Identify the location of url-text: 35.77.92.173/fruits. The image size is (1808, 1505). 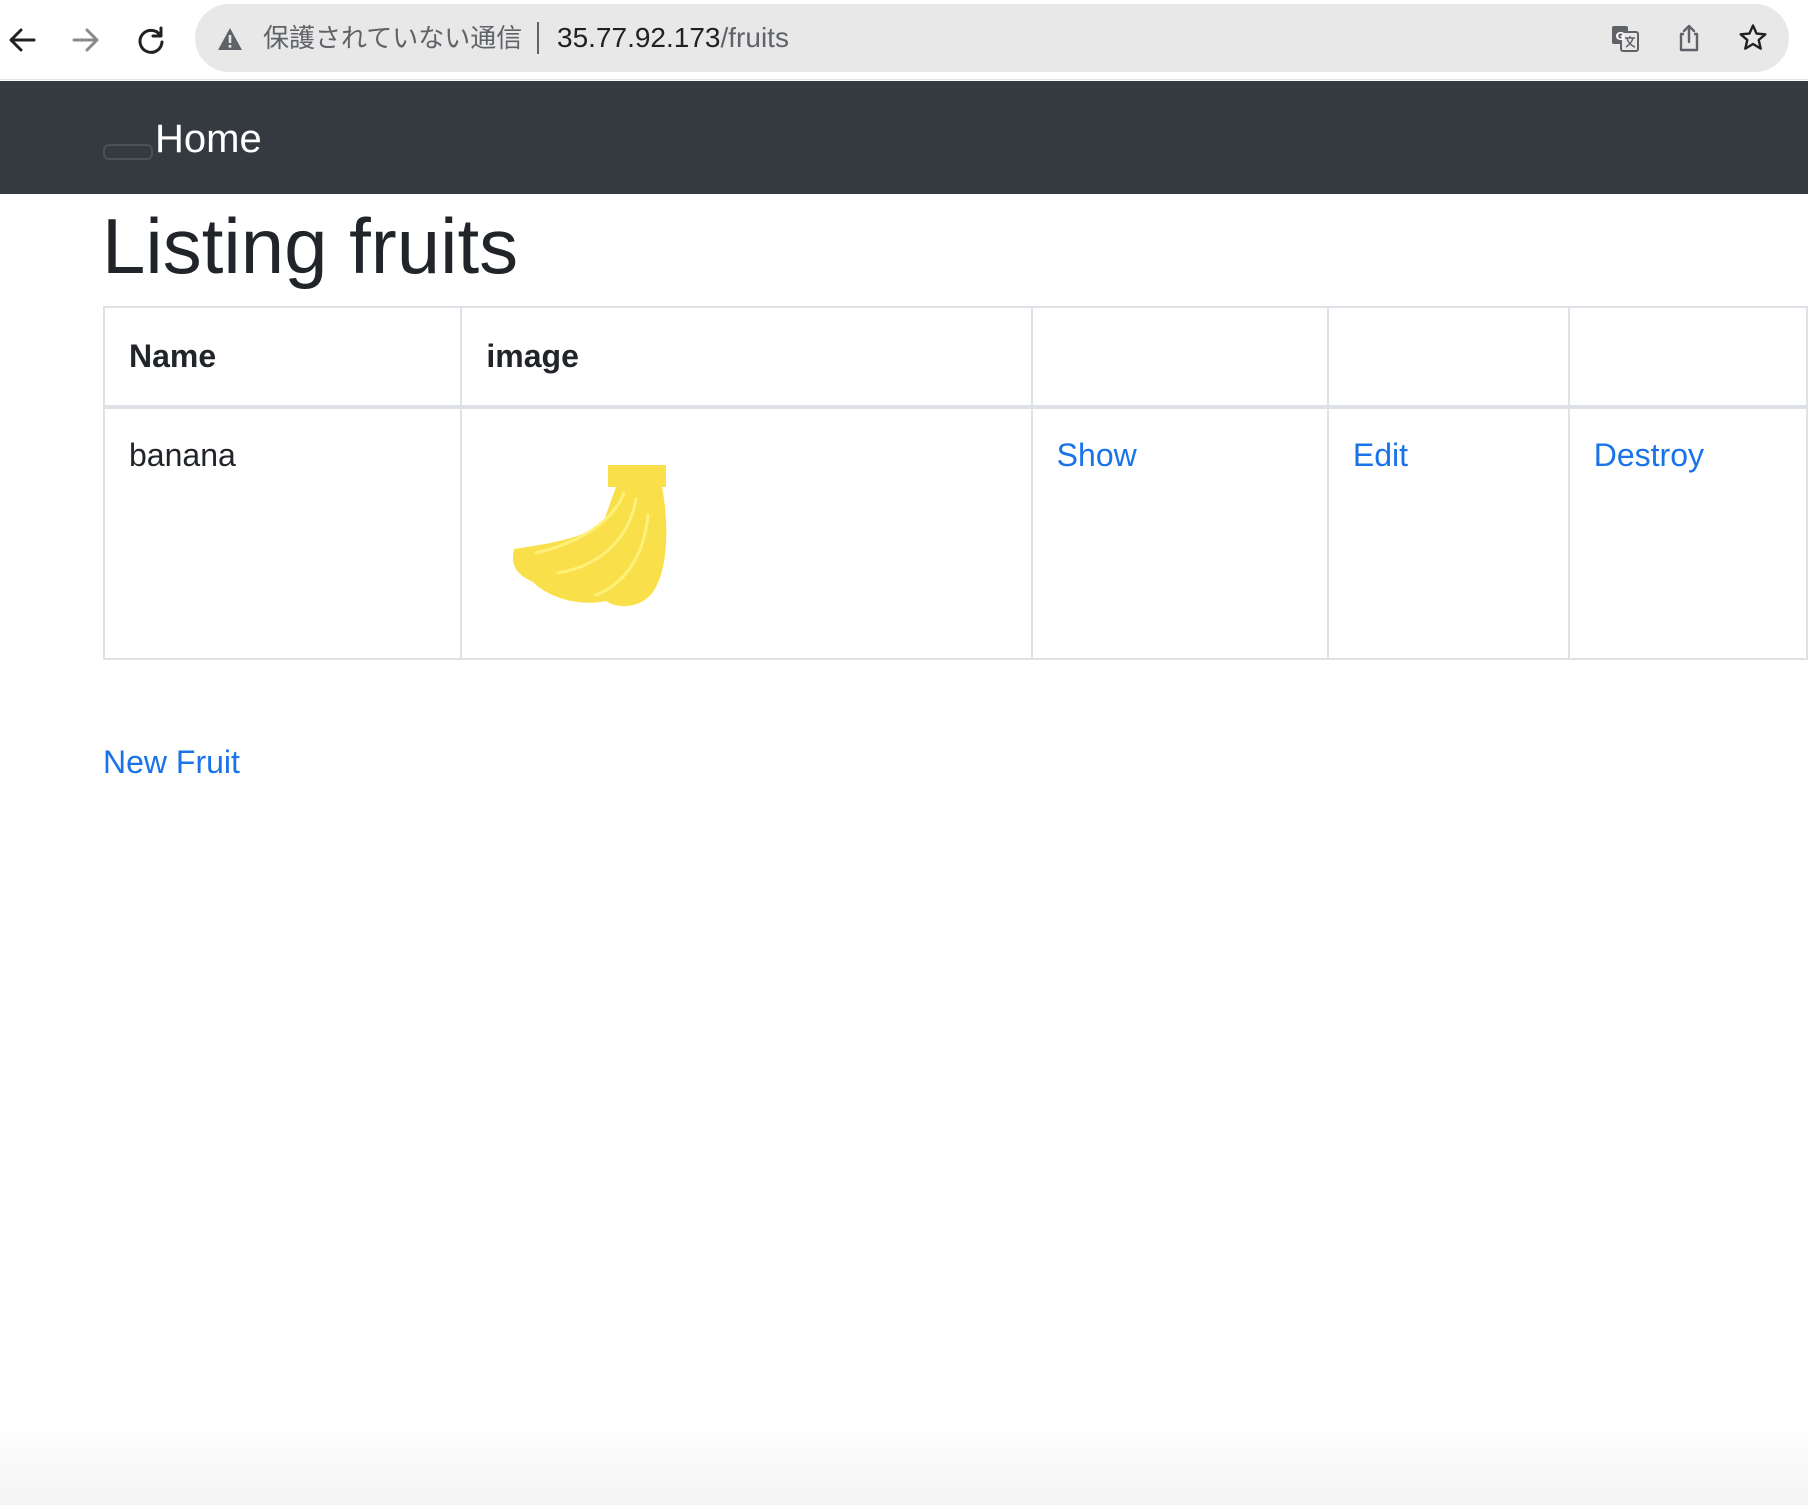
(673, 38).